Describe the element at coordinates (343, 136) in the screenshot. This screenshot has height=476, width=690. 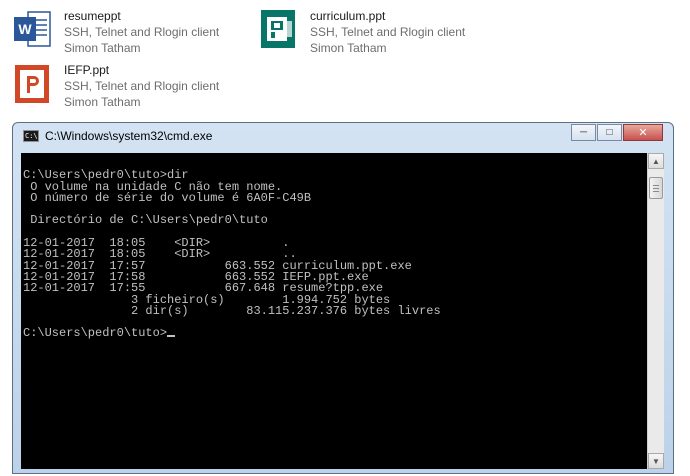
I see `title-bar: C:\ C:\Windows\system32\cmd.exe ─ □ ✕` at that location.